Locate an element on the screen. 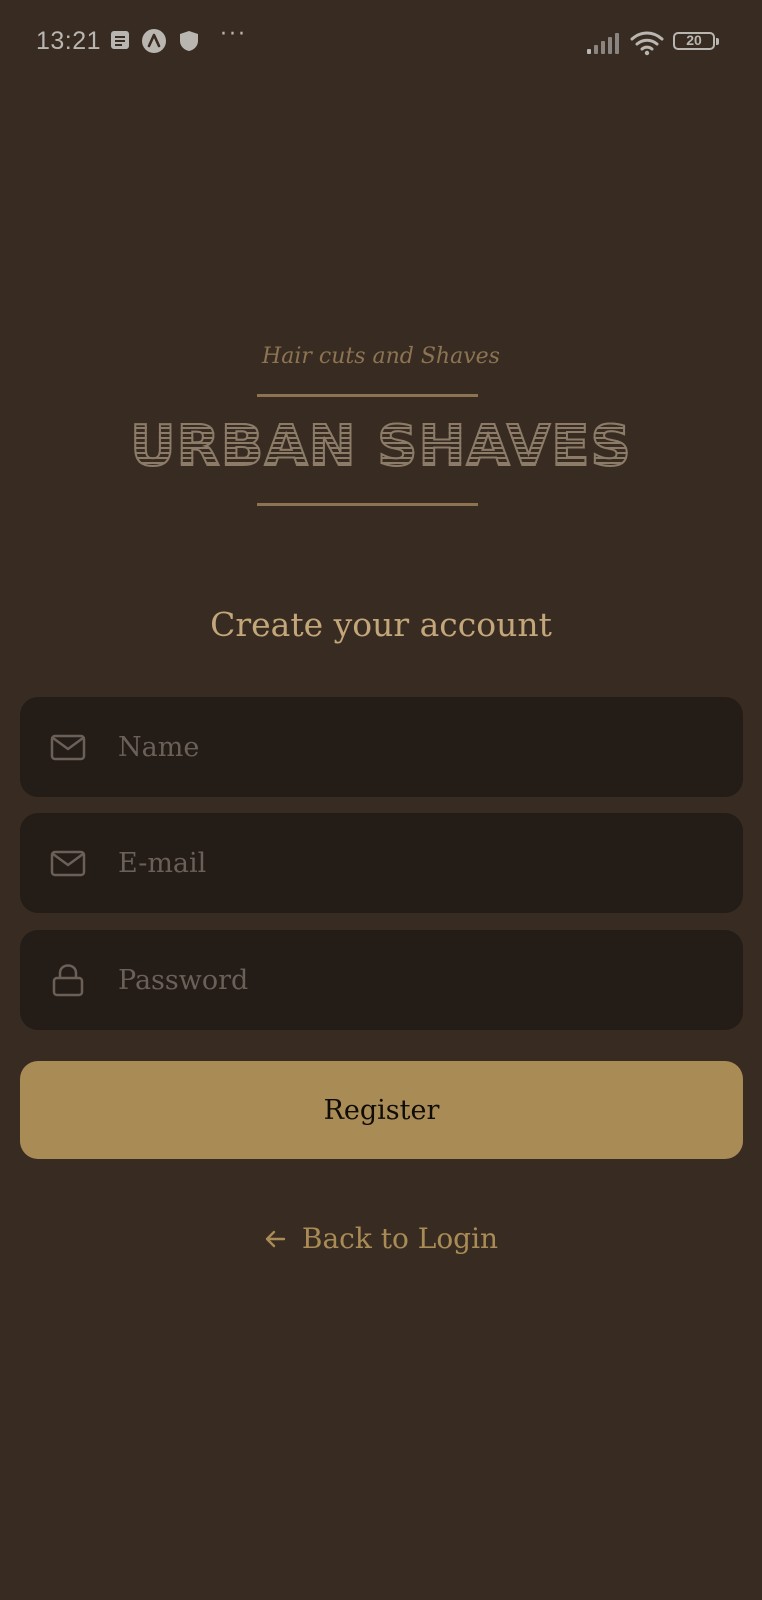  logo-divider-top is located at coordinates (367, 395).